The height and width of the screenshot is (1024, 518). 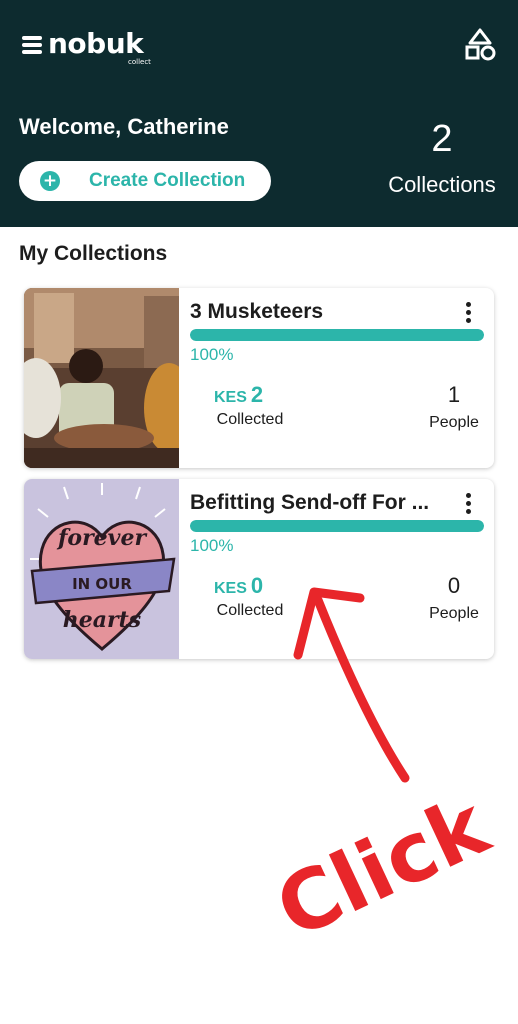 I want to click on collections-count: 2, so click(x=442, y=139).